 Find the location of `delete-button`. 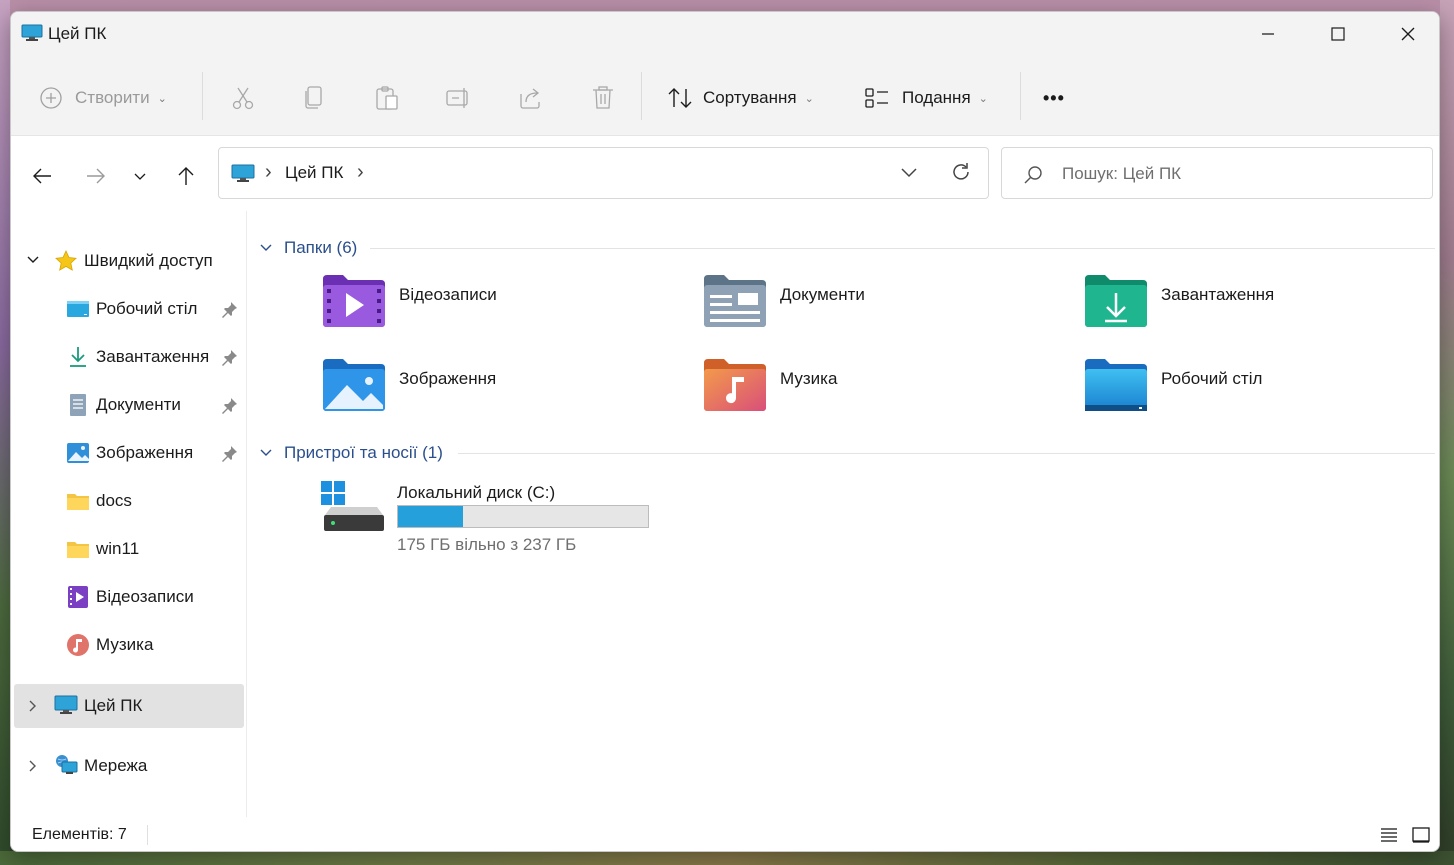

delete-button is located at coordinates (603, 98).